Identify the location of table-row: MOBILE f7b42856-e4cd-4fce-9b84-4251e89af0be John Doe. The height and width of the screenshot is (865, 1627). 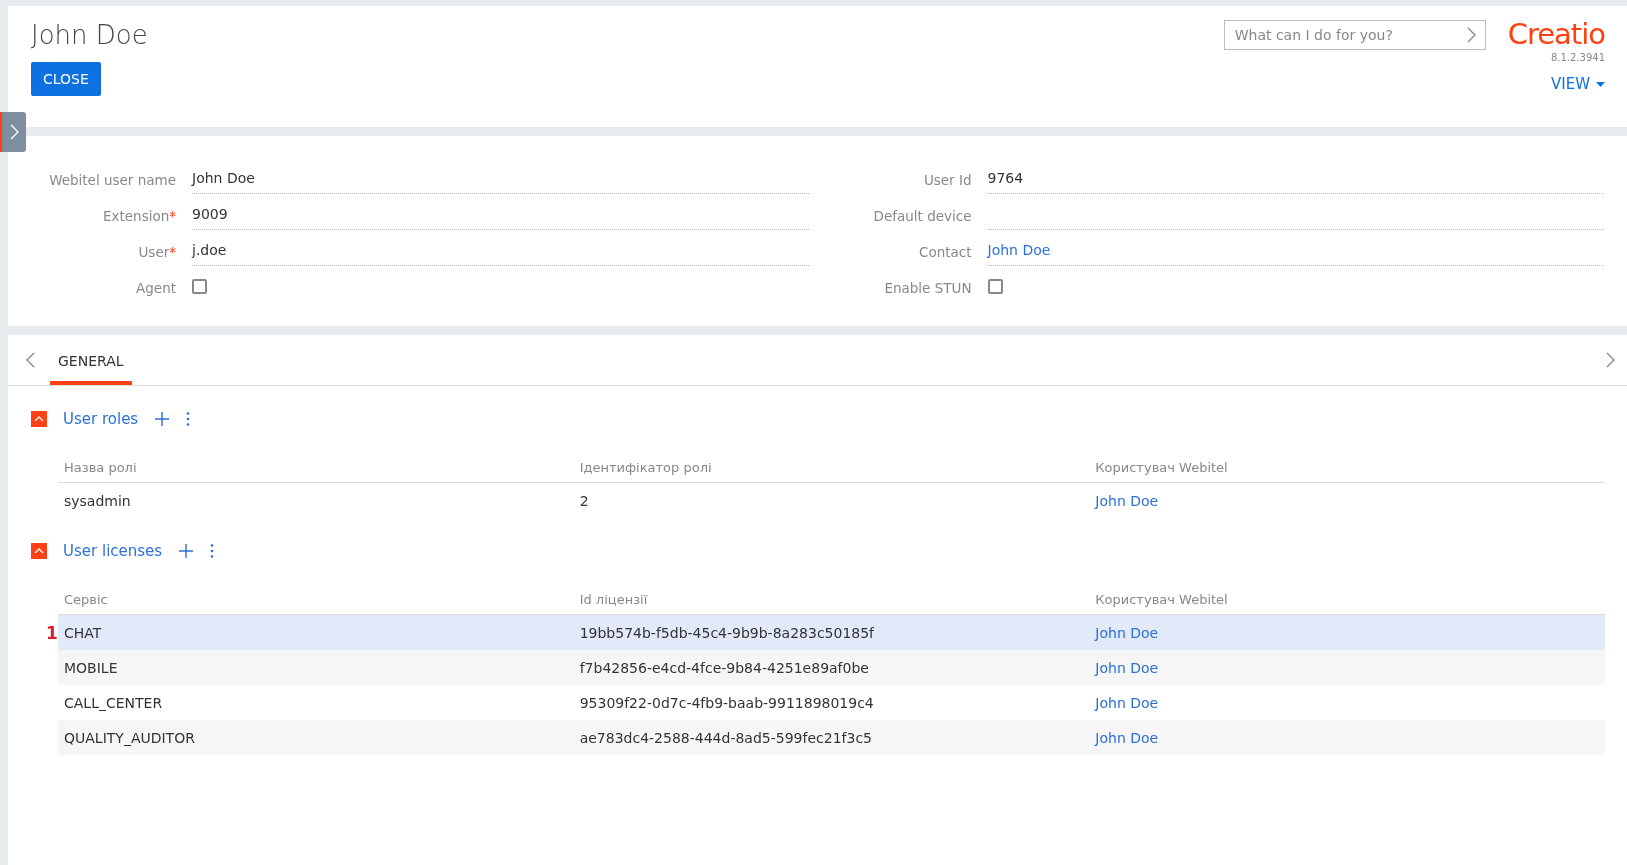
(831, 667).